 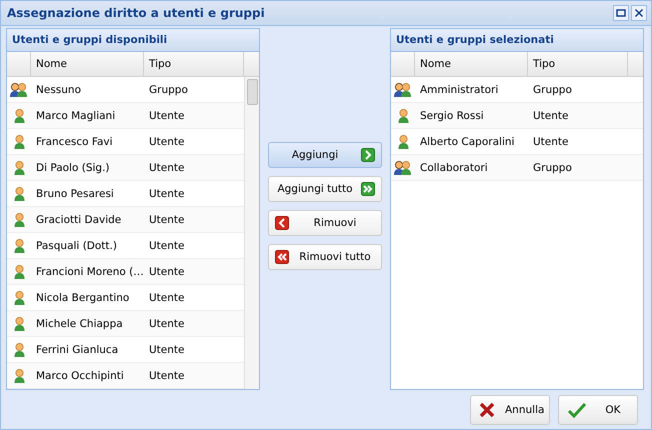 I want to click on cancel-button: Annulla, so click(x=510, y=410).